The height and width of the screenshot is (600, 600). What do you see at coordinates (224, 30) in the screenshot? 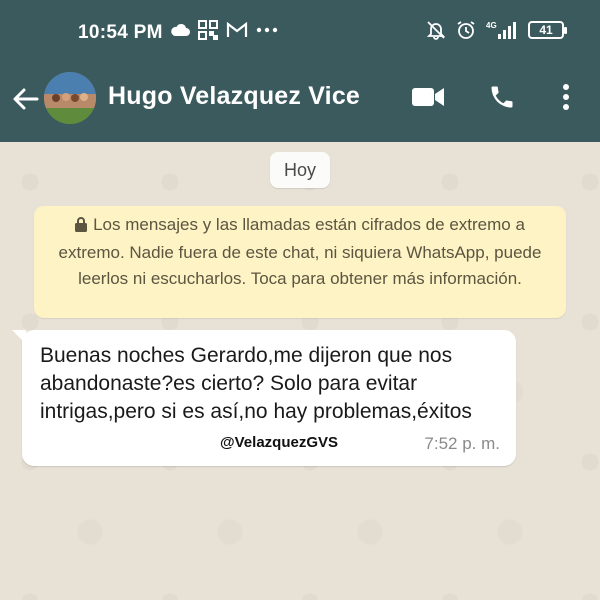
I see `status-icons-left` at bounding box center [224, 30].